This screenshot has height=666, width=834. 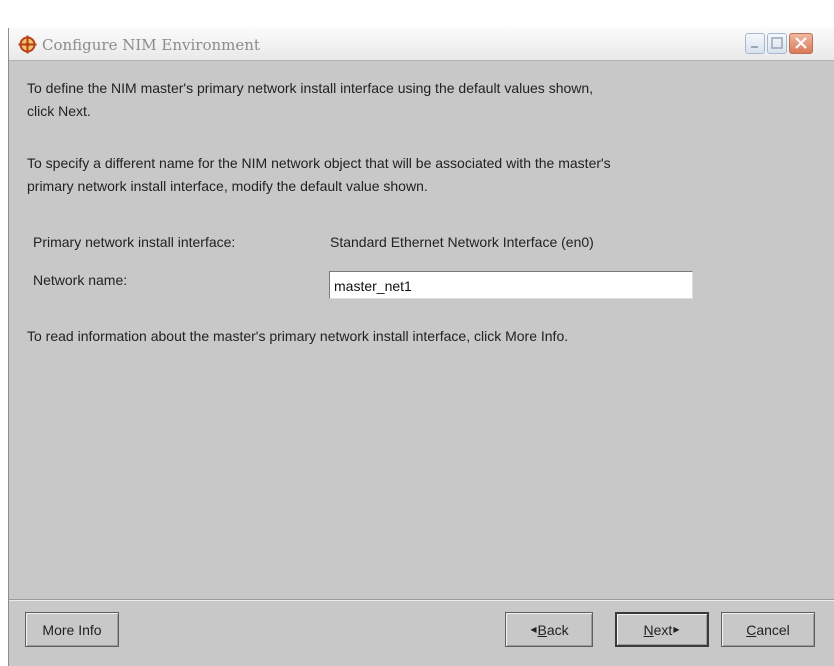 I want to click on nim-target-icon, so click(x=27, y=44).